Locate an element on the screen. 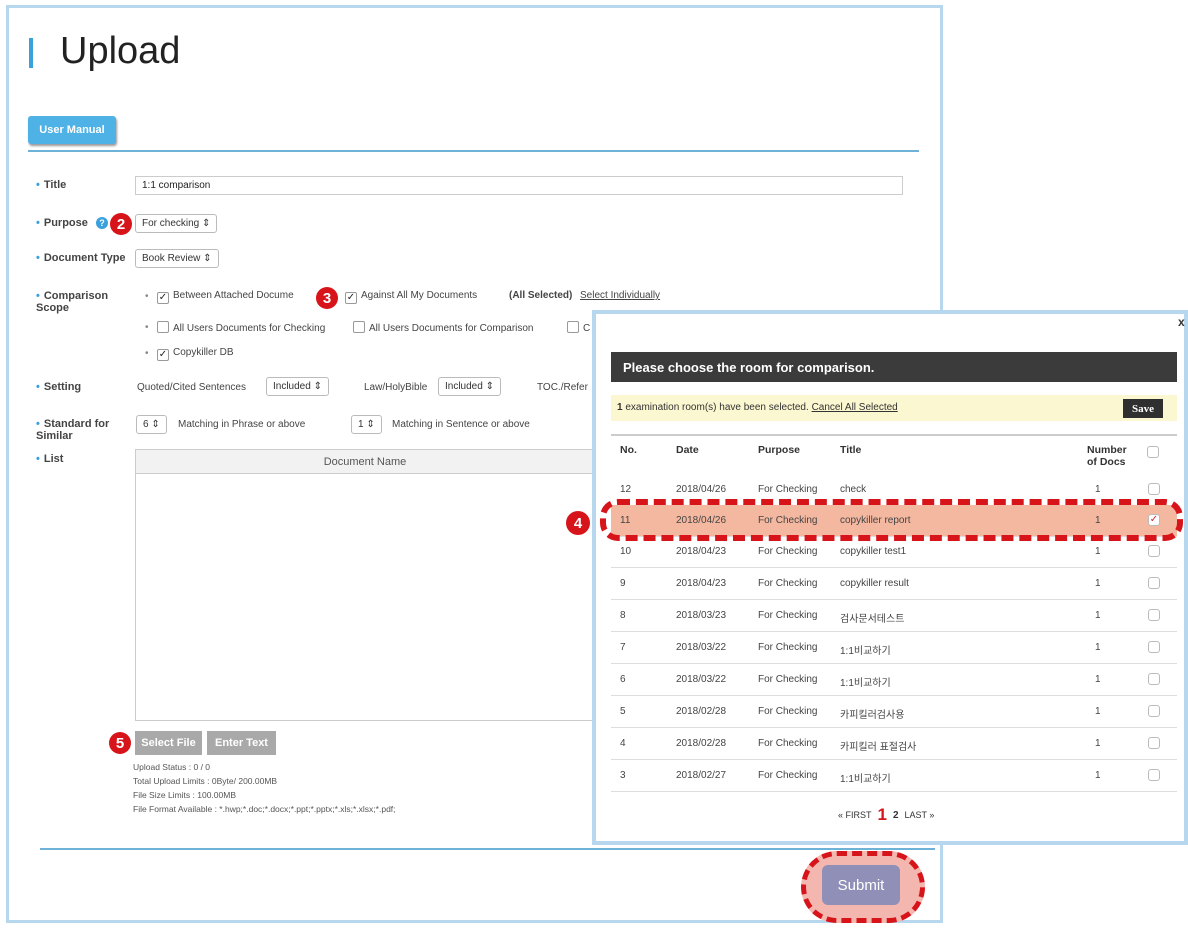  table-row: 6 2018/03/22 For Checking 1:1비교하기 1 is located at coordinates (894, 680).